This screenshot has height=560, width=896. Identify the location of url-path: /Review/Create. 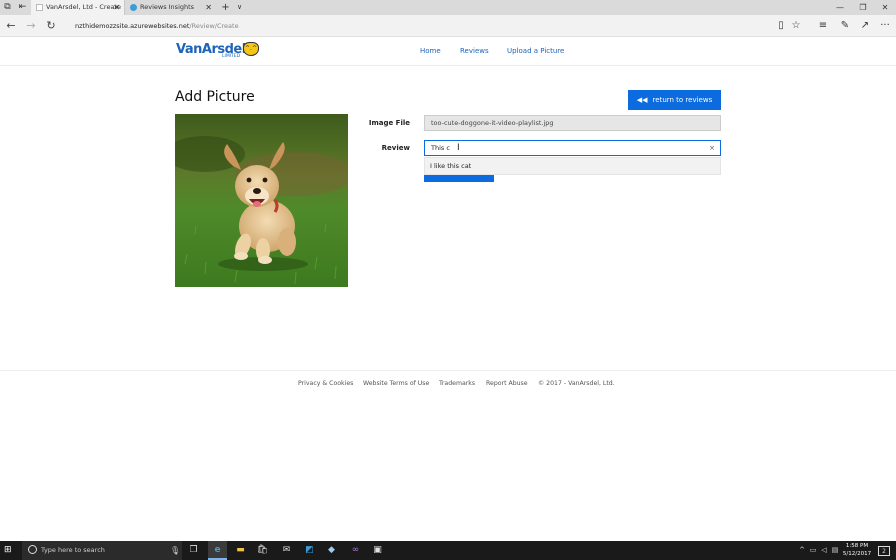
(214, 26).